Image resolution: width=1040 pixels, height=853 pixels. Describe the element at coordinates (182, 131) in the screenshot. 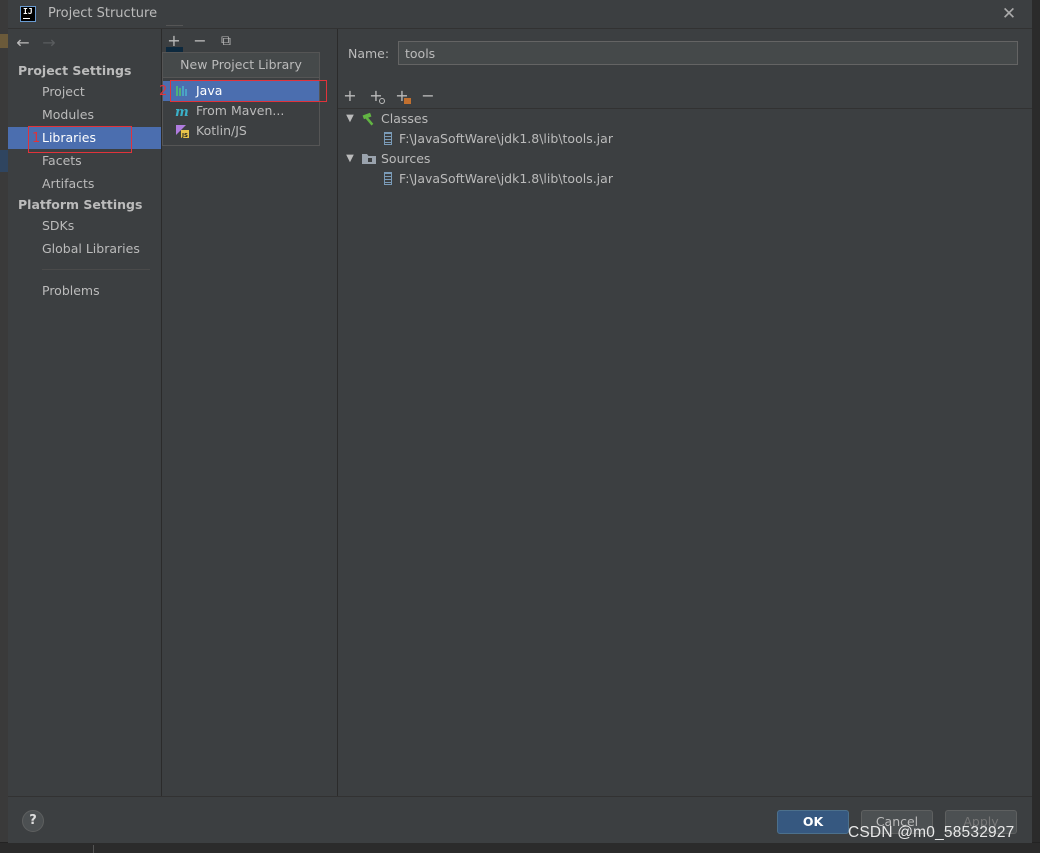

I see `kotlin-js-icon: JS` at that location.